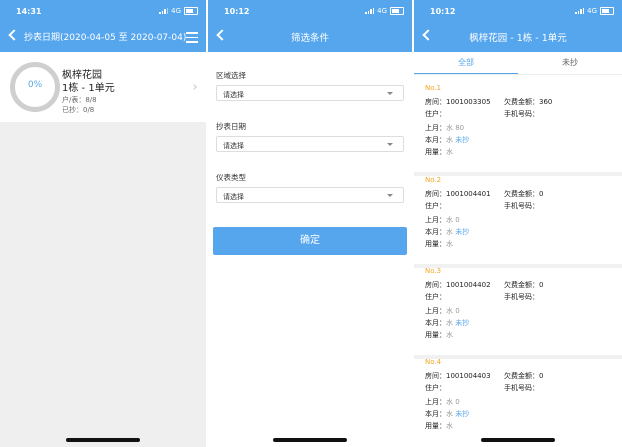 This screenshot has width=622, height=447. Describe the element at coordinates (455, 128) in the screenshot. I see `last-month-value: 水 80` at that location.